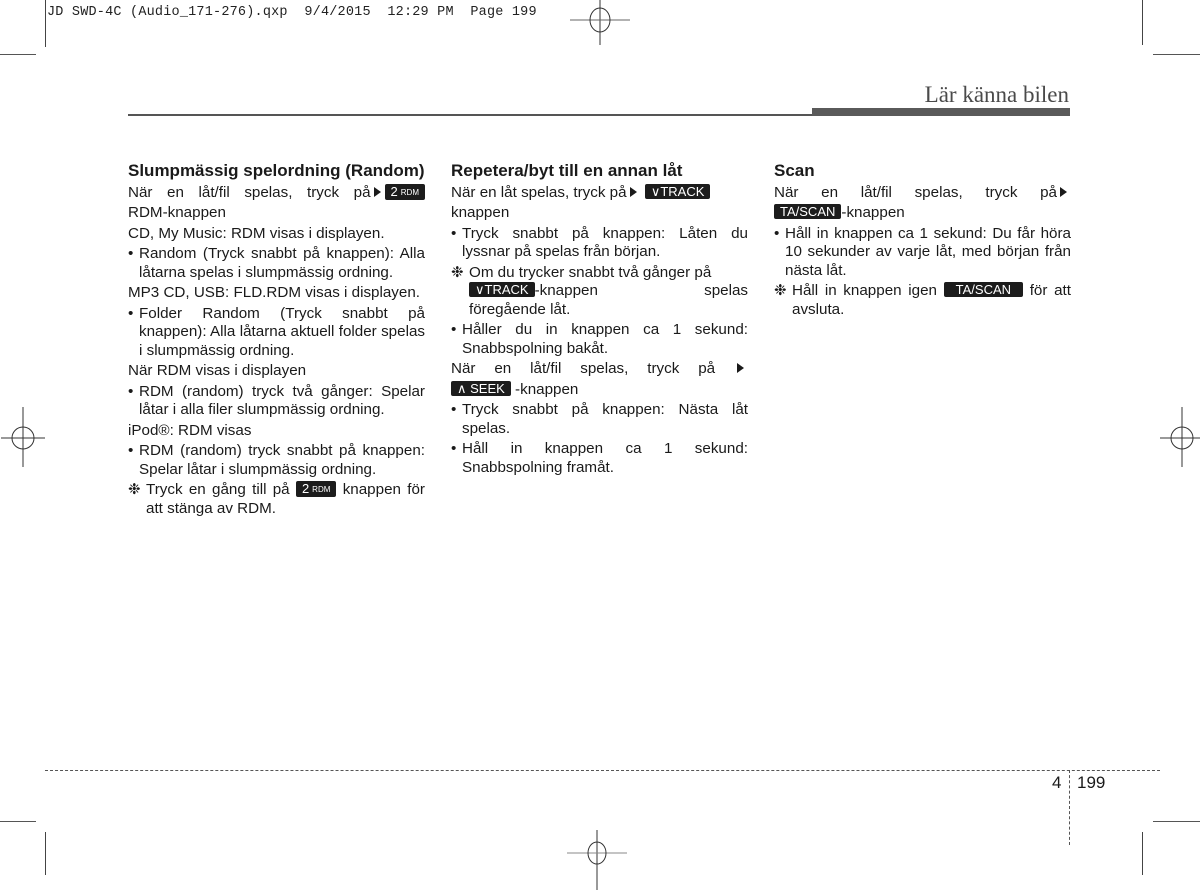 The height and width of the screenshot is (890, 1200). I want to click on heading-repeat: Repetera/byt till en annan låt, so click(567, 170).